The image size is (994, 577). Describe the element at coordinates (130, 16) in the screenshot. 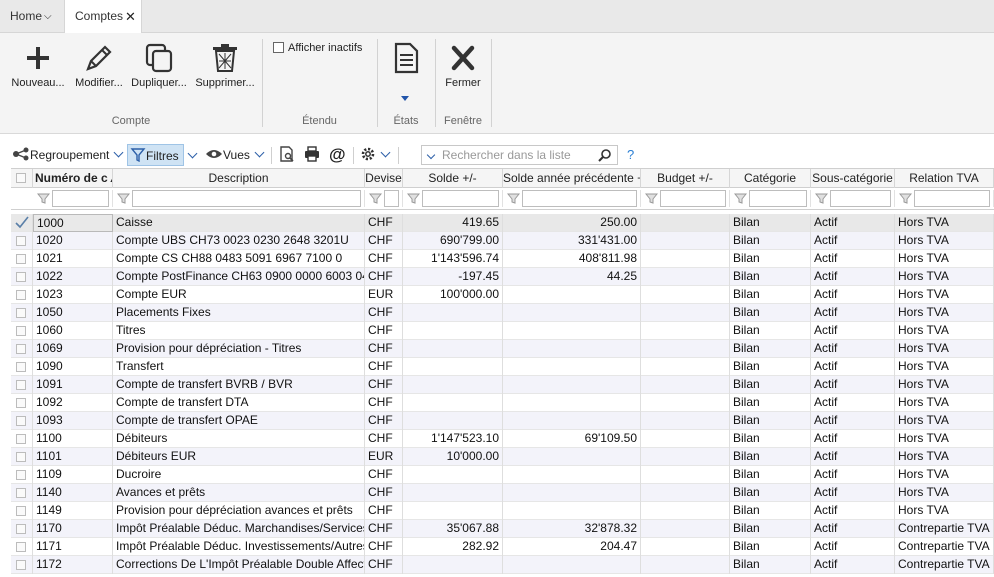

I see `close-tab-icon: ✕` at that location.